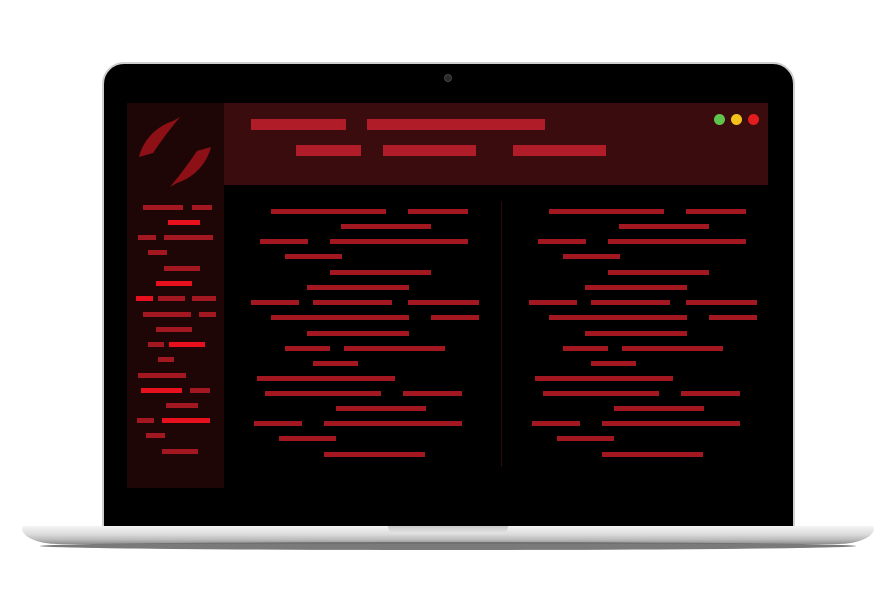 Image resolution: width=895 pixels, height=603 pixels. I want to click on red-dot-icon, so click(753, 119).